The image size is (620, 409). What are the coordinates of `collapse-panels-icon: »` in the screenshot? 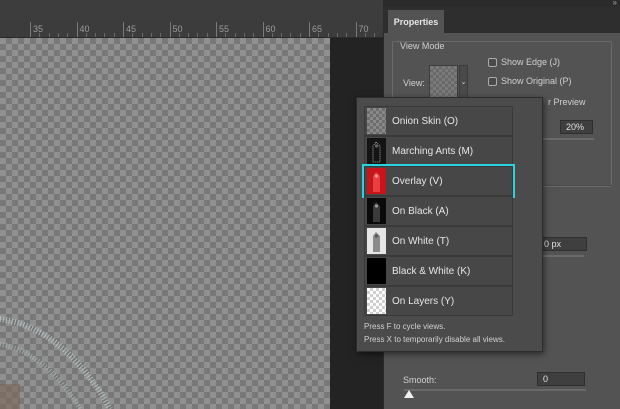 It's located at (615, 3).